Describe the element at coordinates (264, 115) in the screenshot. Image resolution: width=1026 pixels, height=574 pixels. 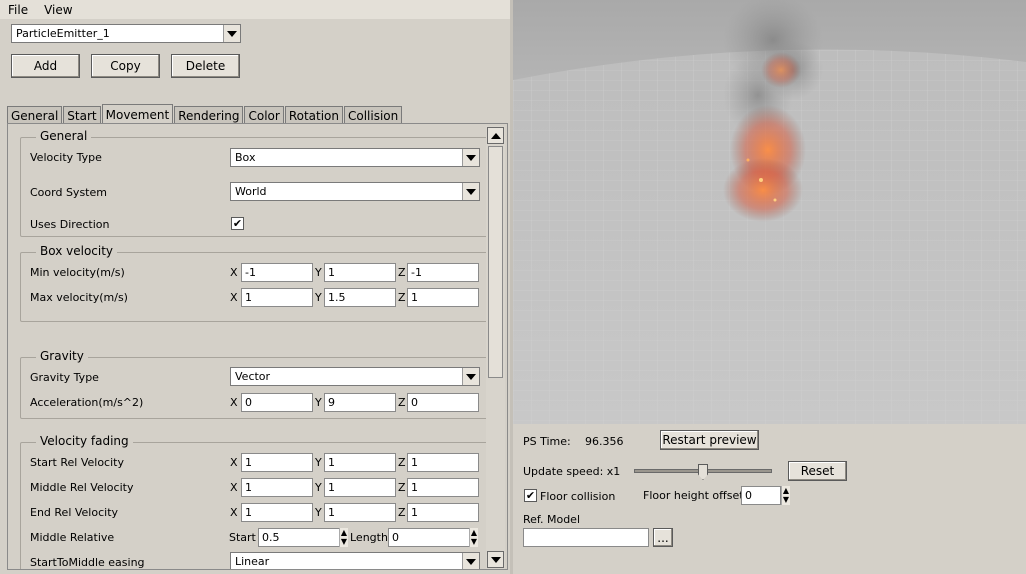
I see `tab-color: Color` at that location.